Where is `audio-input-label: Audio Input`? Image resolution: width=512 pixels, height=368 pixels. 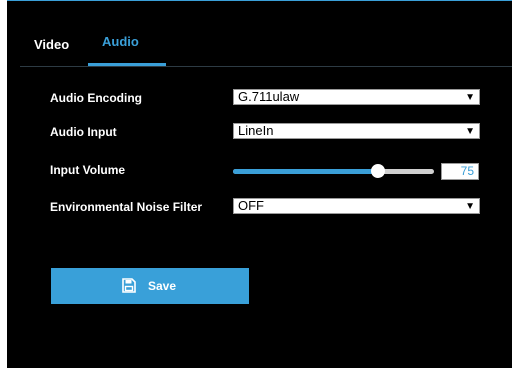
audio-input-label: Audio Input is located at coordinates (83, 132).